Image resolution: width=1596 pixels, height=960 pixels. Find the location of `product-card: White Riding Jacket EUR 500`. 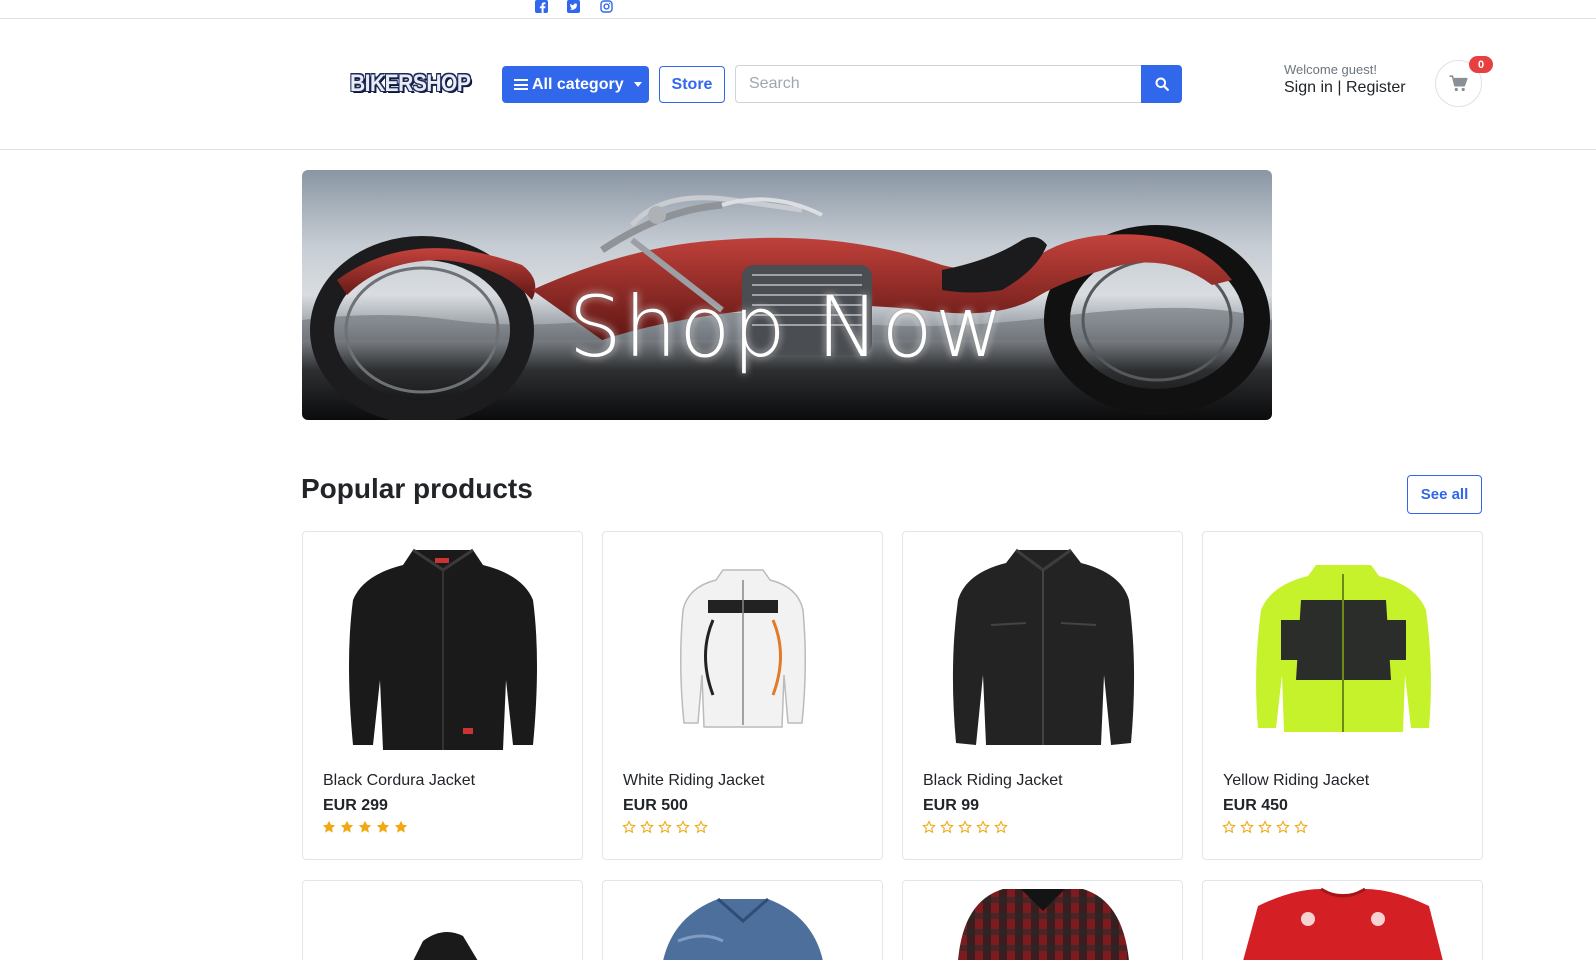

product-card: White Riding Jacket EUR 500 is located at coordinates (742, 695).